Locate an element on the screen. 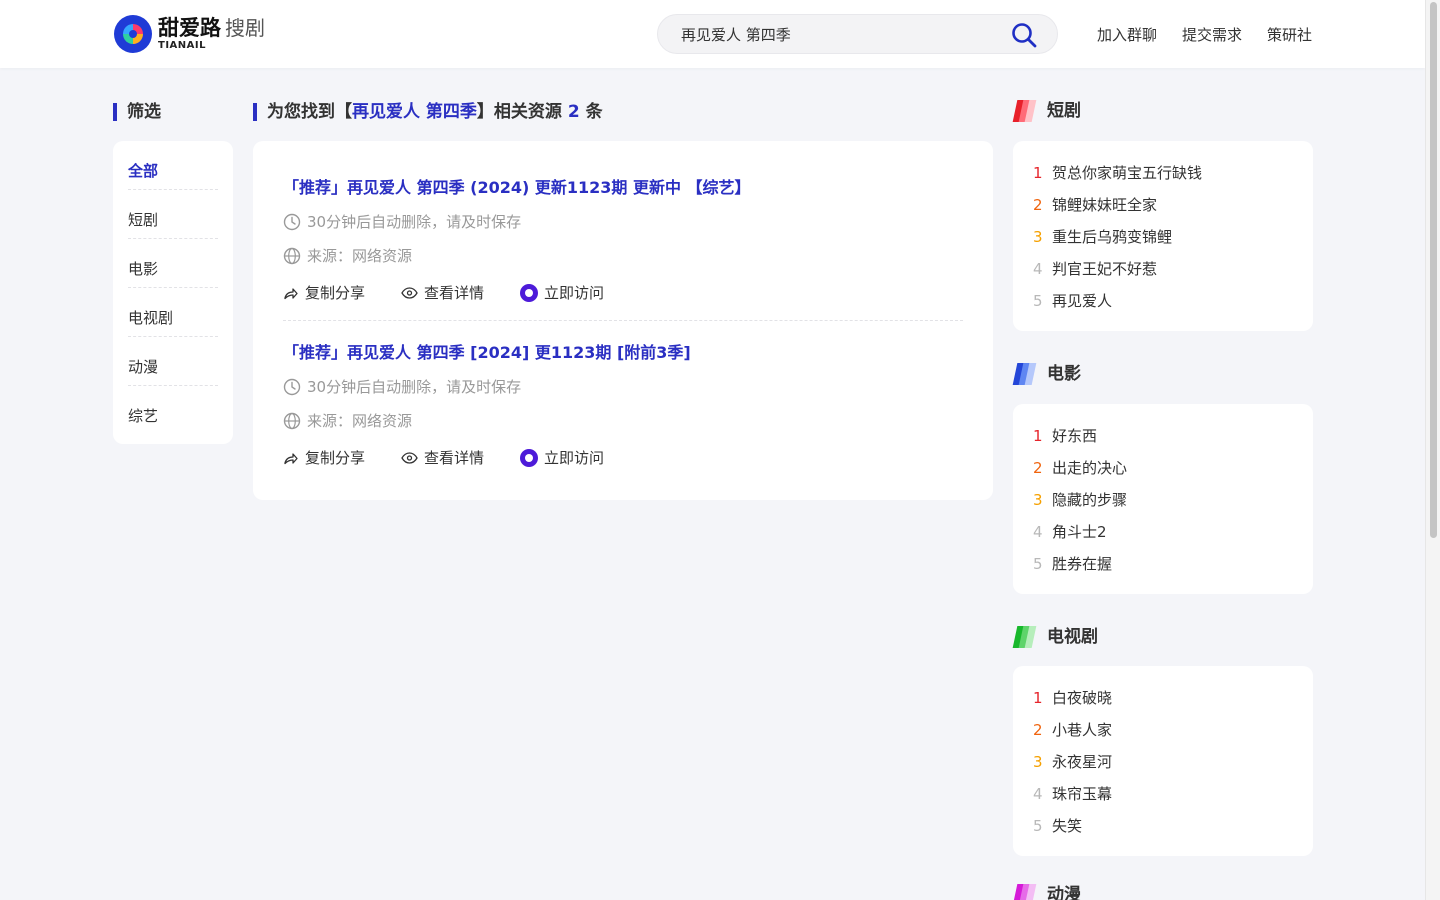 Image resolution: width=1440 pixels, height=900 pixels. page-scrollbar is located at coordinates (1432, 450).